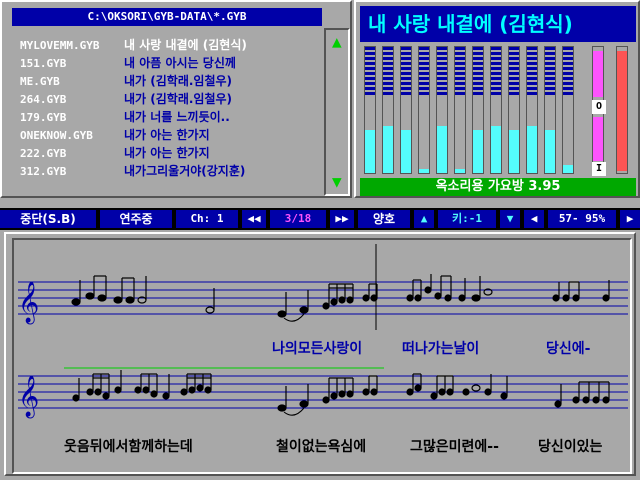 Image resolution: width=640 pixels, height=480 pixels. What do you see at coordinates (337, 182) in the screenshot?
I see `scroll-down-icon: ▼` at bounding box center [337, 182].